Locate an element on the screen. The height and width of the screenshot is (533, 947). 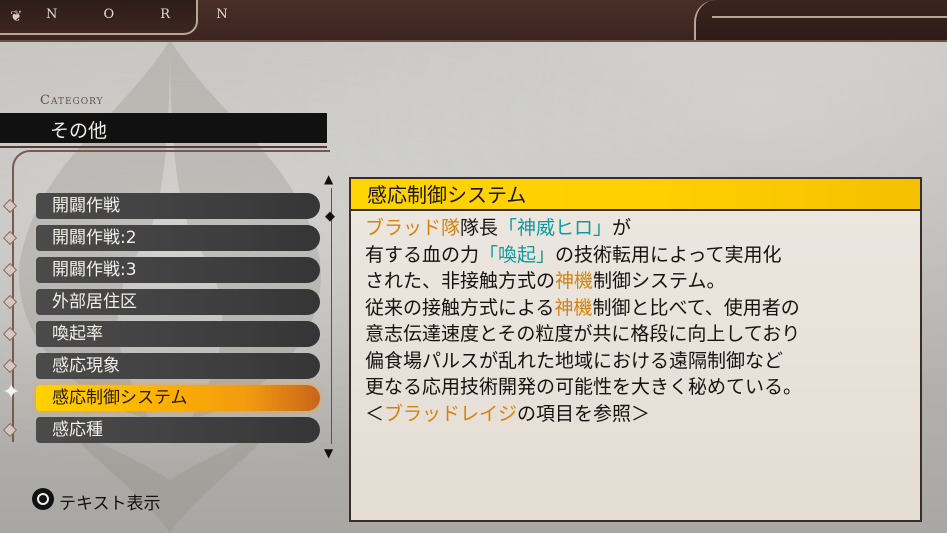
text-span: 従来の接触方式による is located at coordinates (460, 307).